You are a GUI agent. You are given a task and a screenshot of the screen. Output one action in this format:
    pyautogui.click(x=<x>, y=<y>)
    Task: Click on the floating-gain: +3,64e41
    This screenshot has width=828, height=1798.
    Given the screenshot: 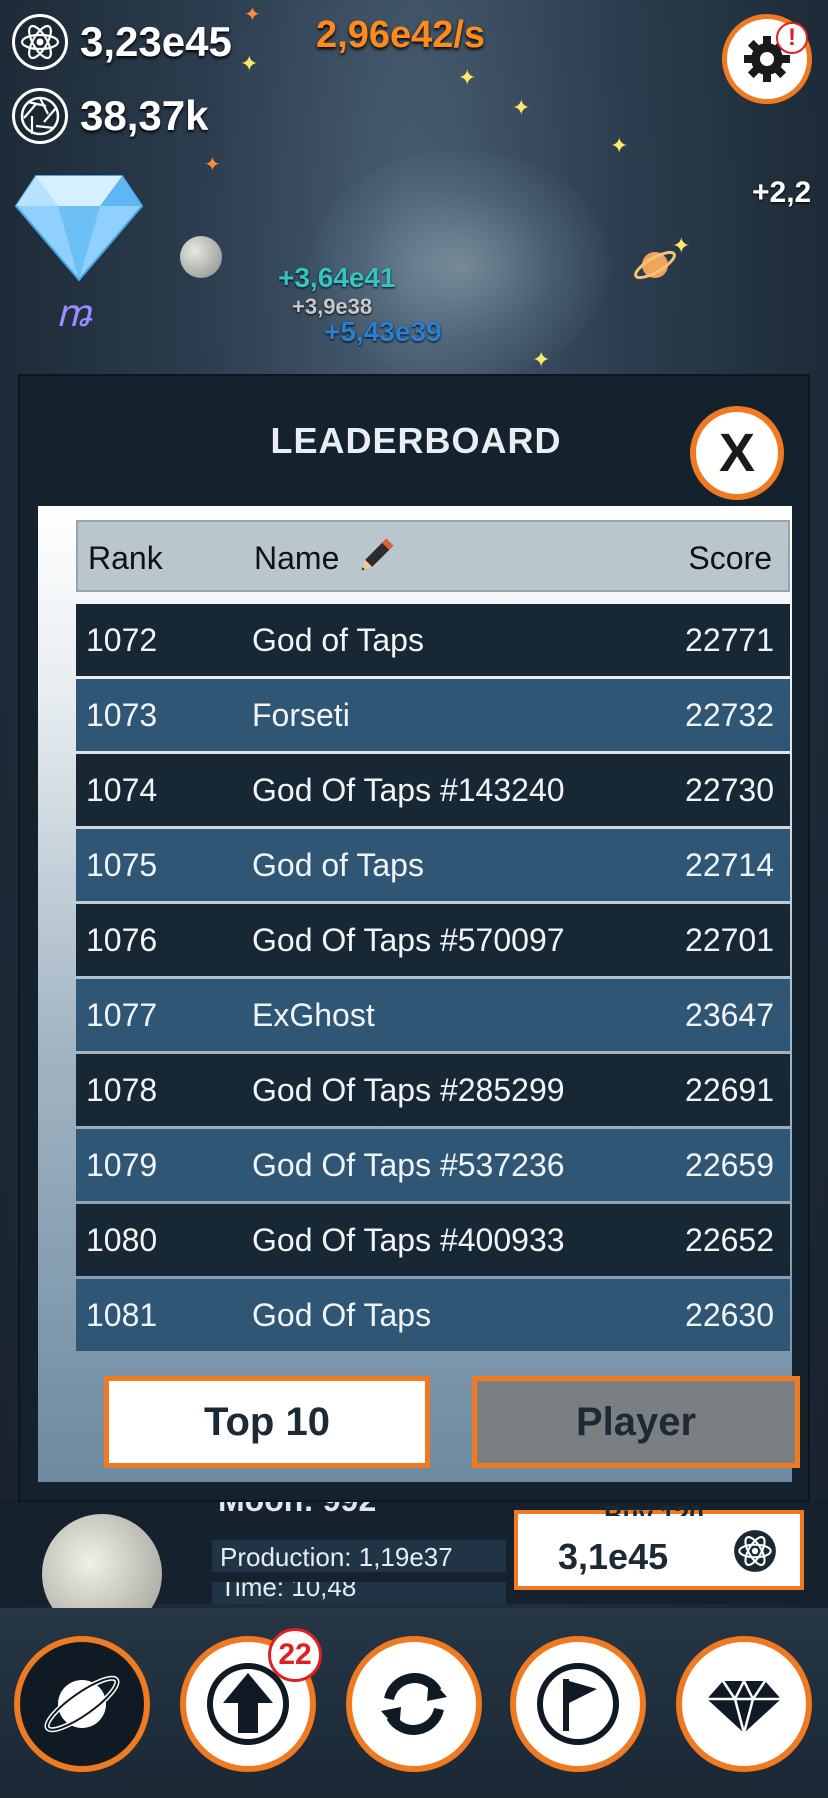 What is the action you would take?
    pyautogui.click(x=337, y=277)
    